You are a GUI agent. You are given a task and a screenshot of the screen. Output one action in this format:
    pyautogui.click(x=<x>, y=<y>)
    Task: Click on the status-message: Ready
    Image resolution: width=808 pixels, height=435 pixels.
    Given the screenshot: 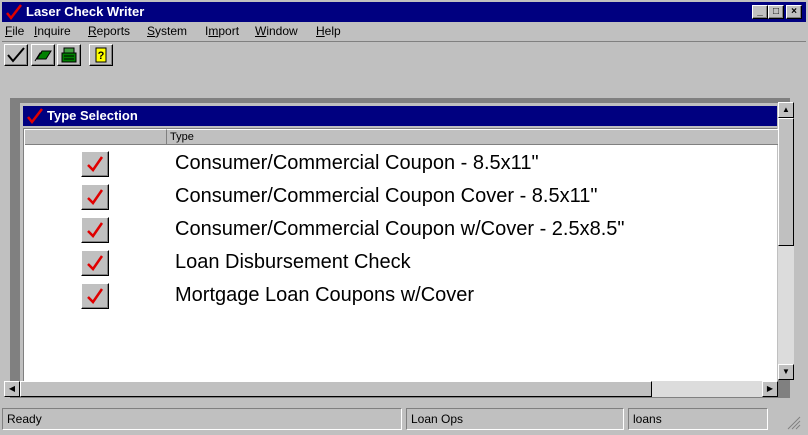 What is the action you would take?
    pyautogui.click(x=24, y=419)
    